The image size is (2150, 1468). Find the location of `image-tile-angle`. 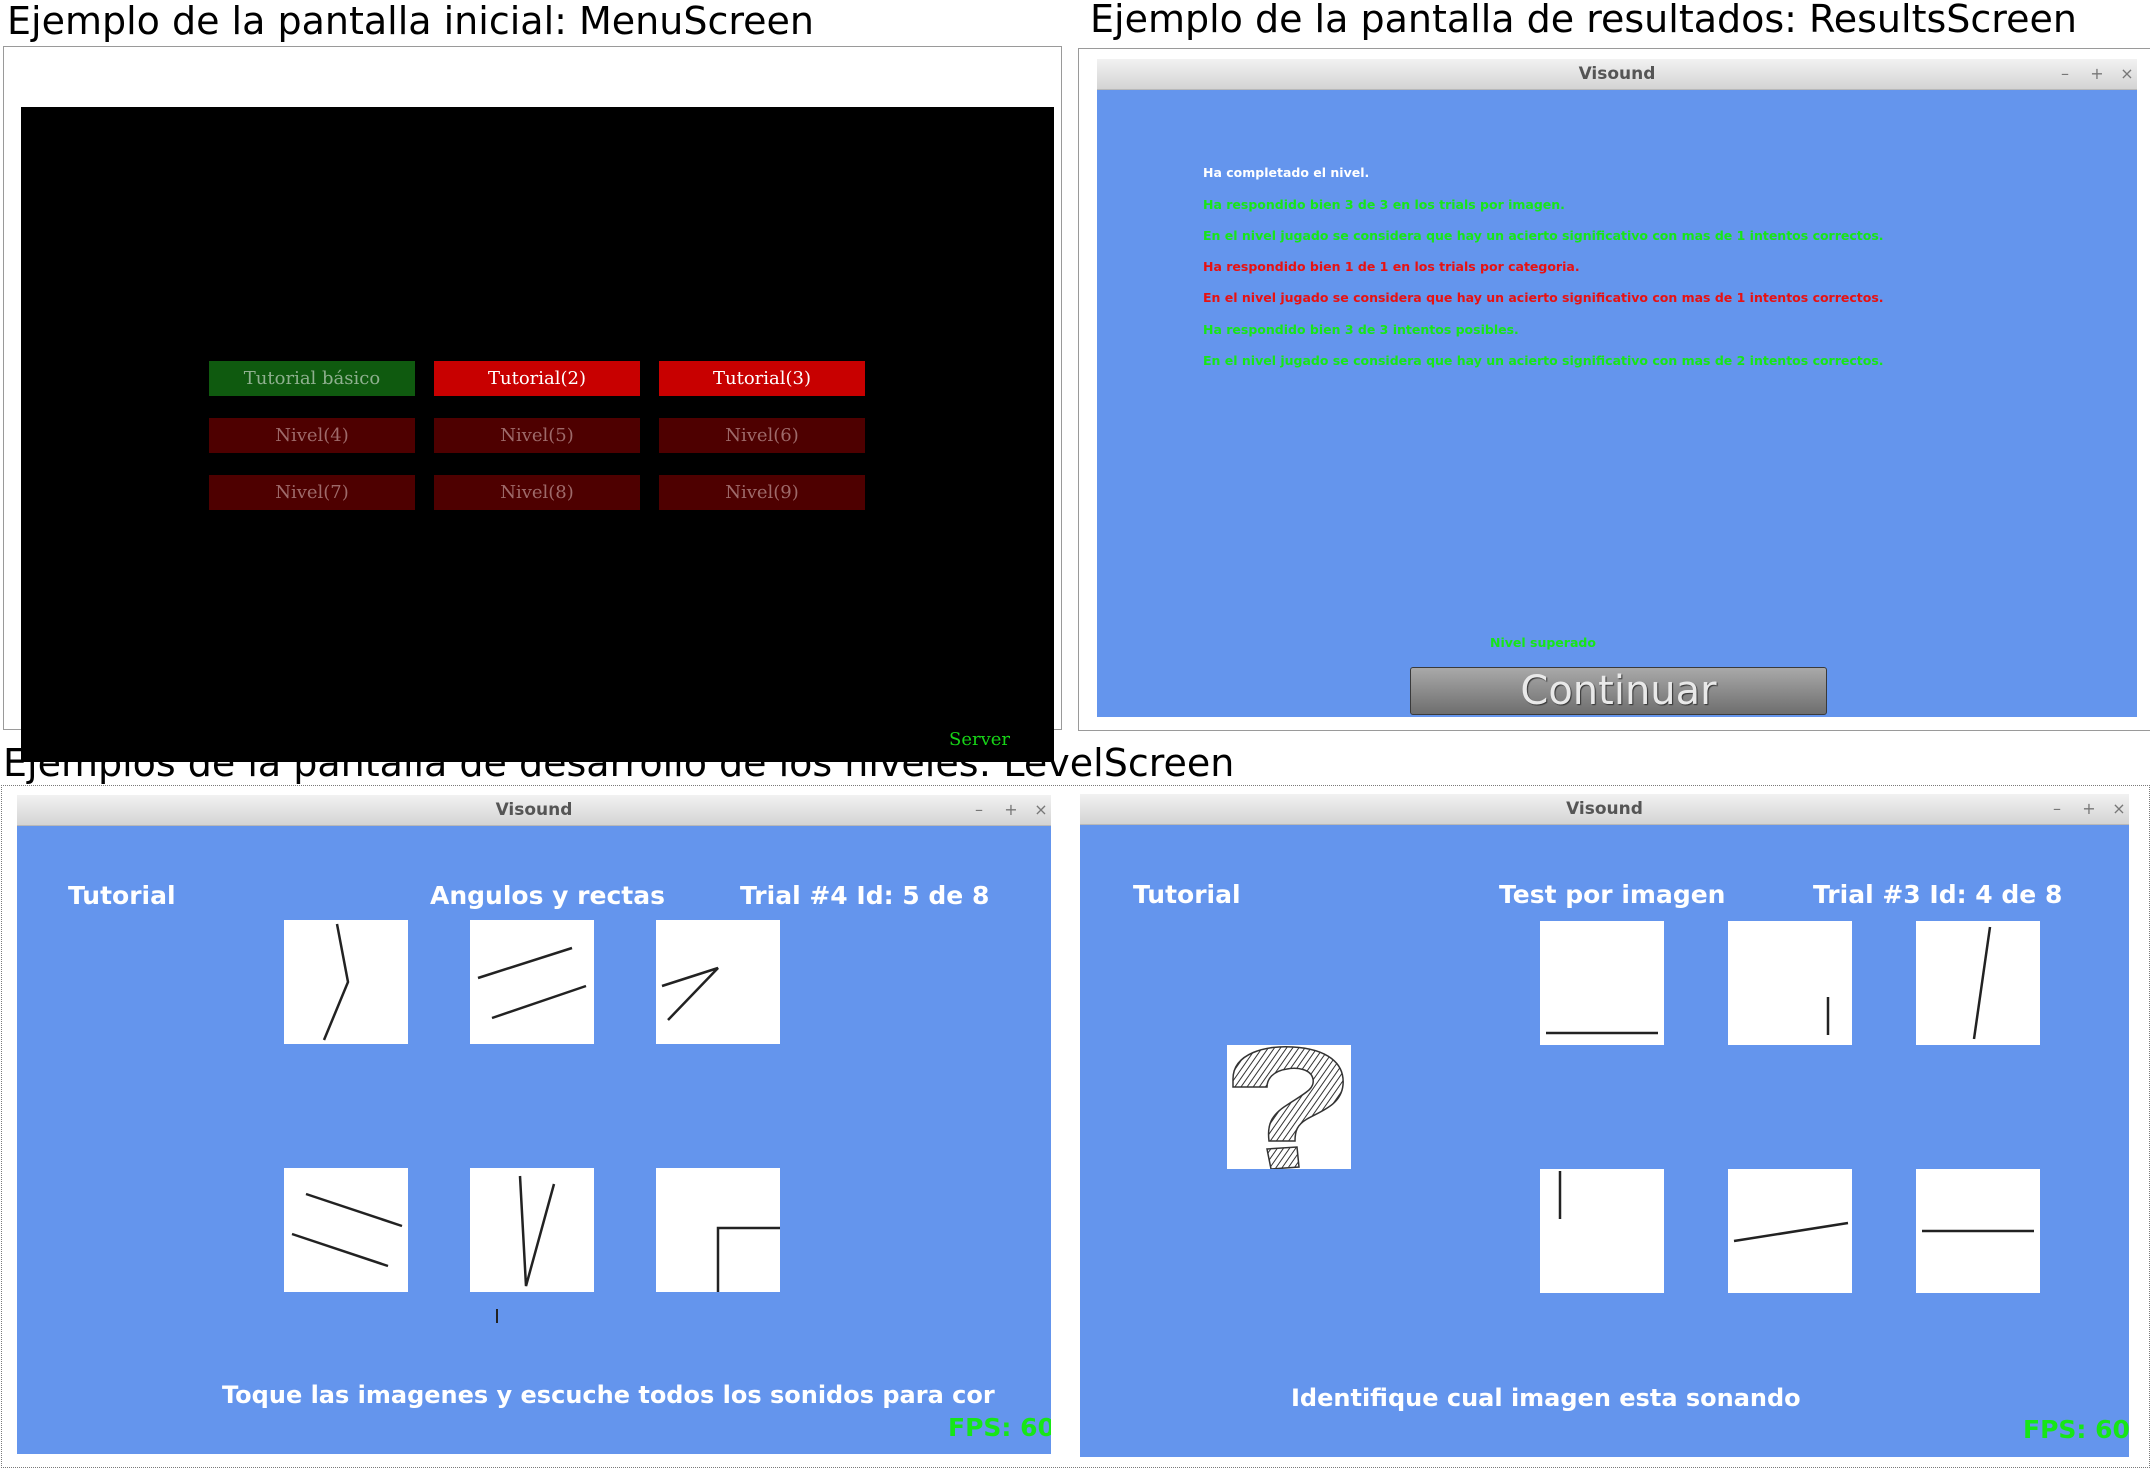

image-tile-angle is located at coordinates (346, 982).